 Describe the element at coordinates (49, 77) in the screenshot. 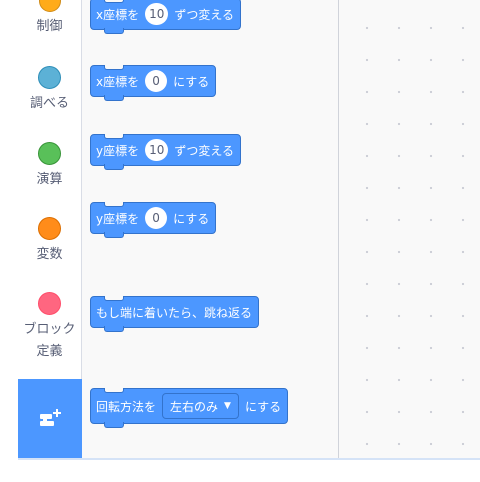

I see `category-sensing-dot` at that location.